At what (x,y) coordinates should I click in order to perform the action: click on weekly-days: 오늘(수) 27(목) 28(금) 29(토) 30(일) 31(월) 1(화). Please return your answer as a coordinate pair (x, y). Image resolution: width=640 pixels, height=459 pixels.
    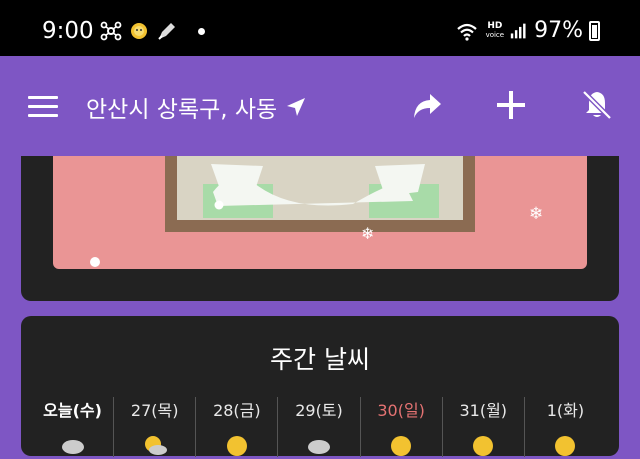
    Looking at the image, I should click on (319, 427).